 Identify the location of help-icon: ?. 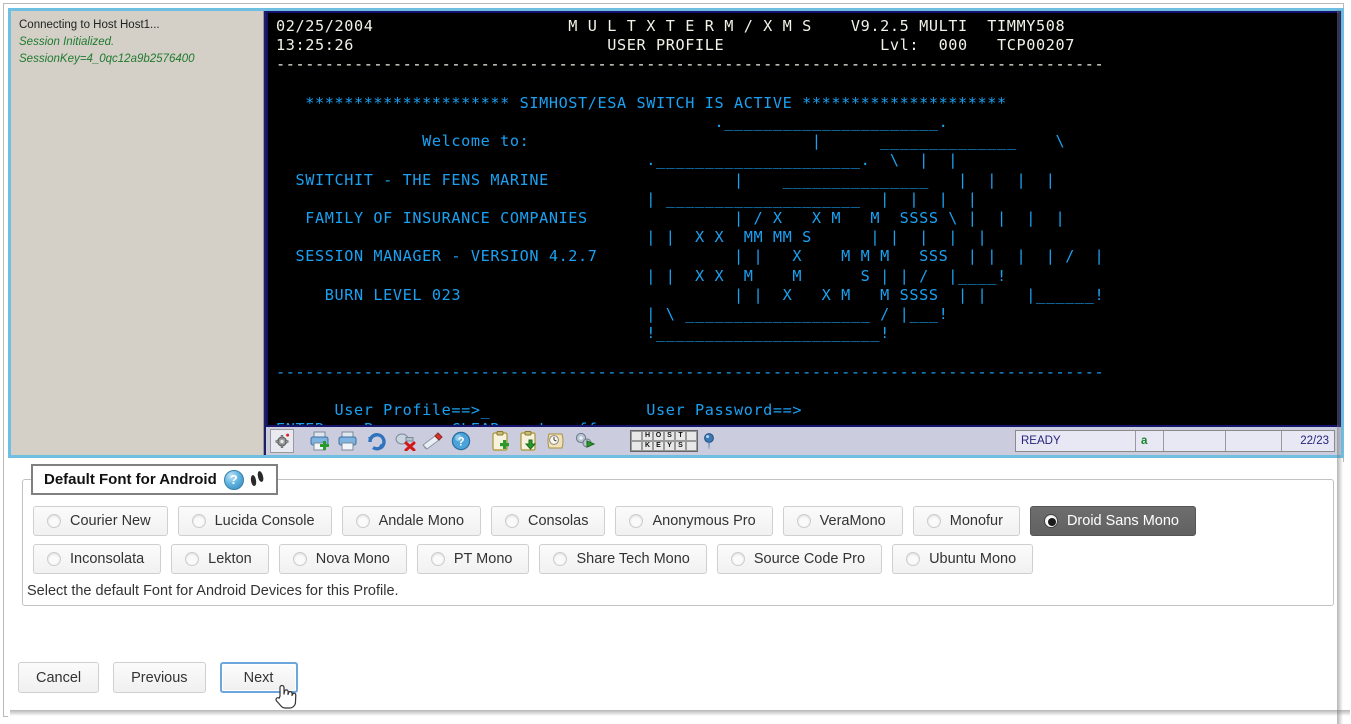
(461, 441).